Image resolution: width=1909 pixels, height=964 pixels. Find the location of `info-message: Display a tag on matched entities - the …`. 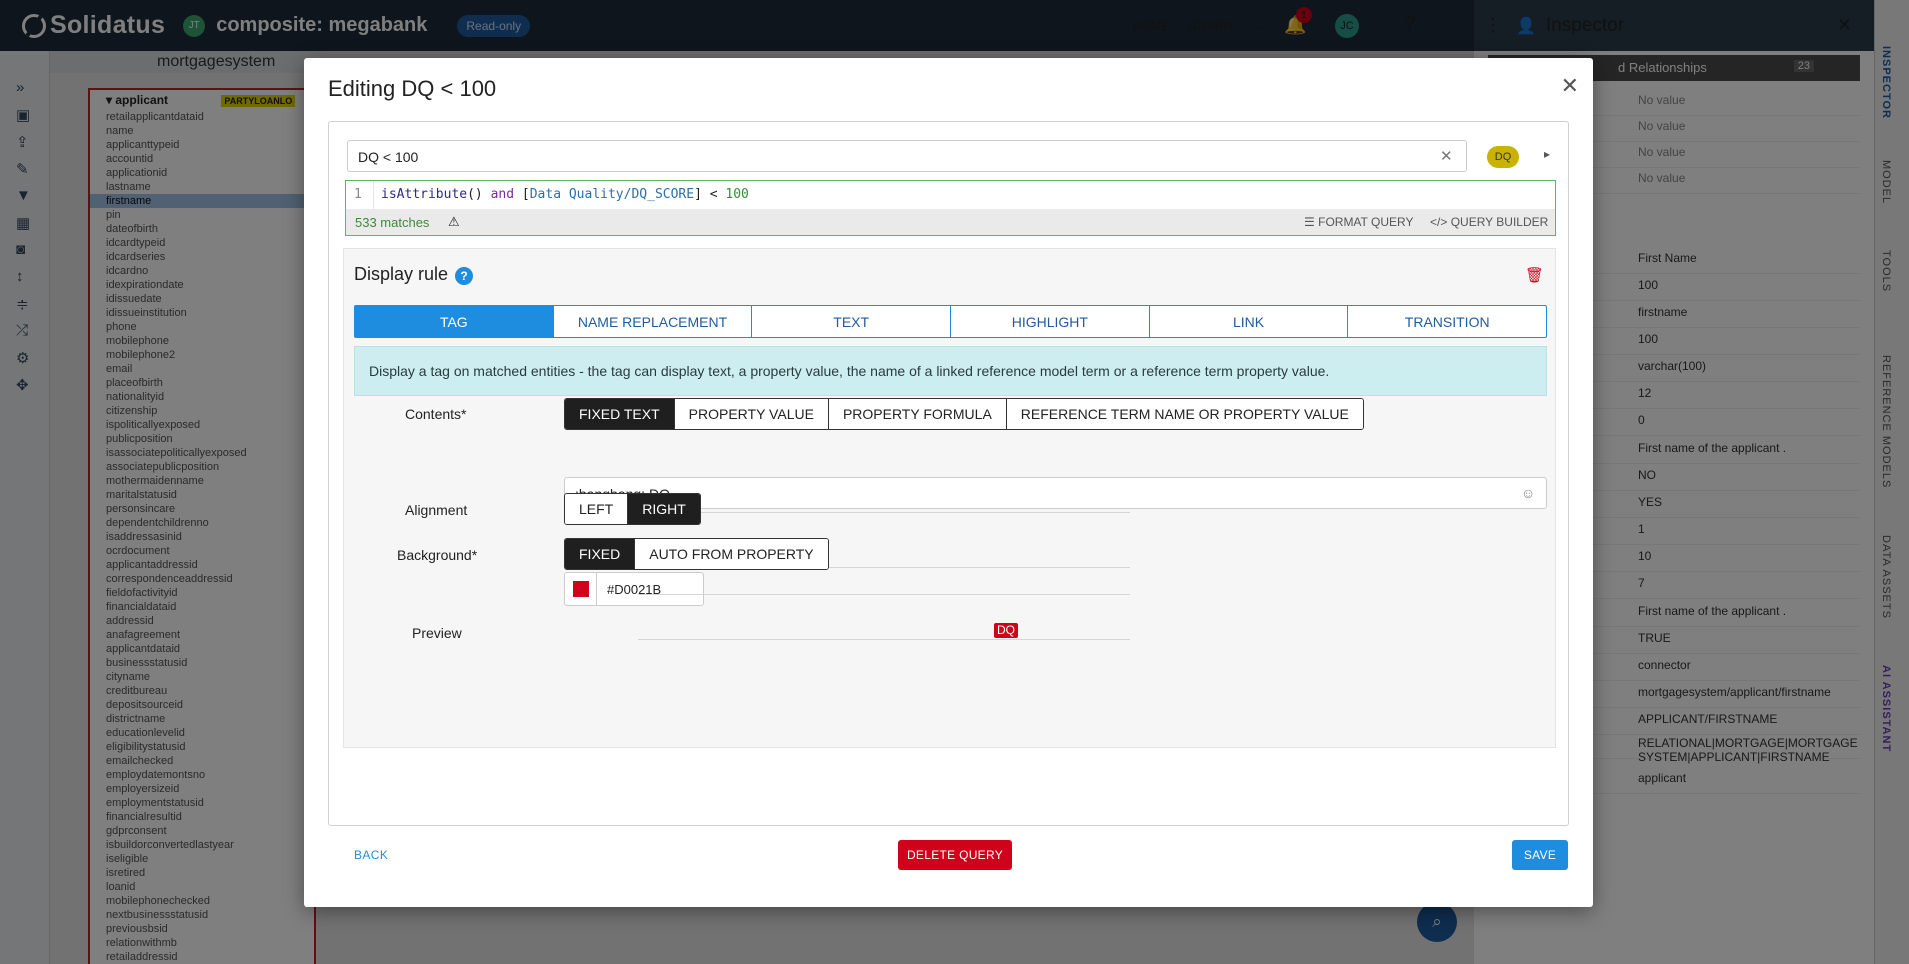

info-message: Display a tag on matched entities - the … is located at coordinates (950, 371).